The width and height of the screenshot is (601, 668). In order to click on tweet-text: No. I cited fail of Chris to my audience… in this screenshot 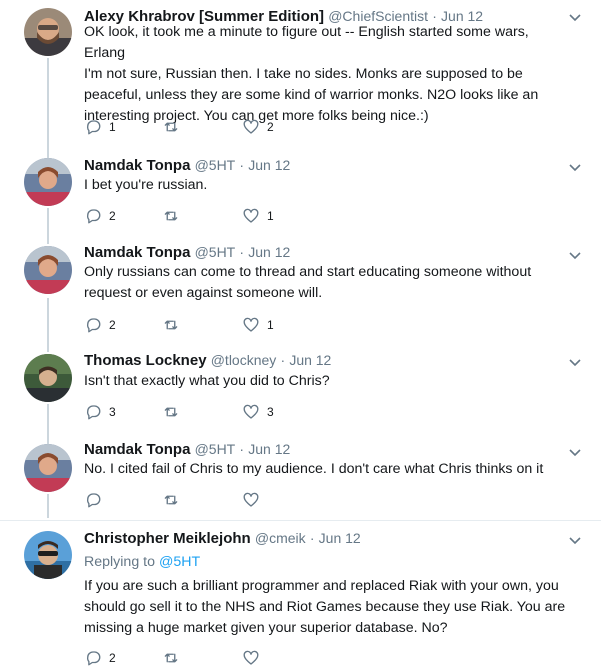, I will do `click(327, 469)`.